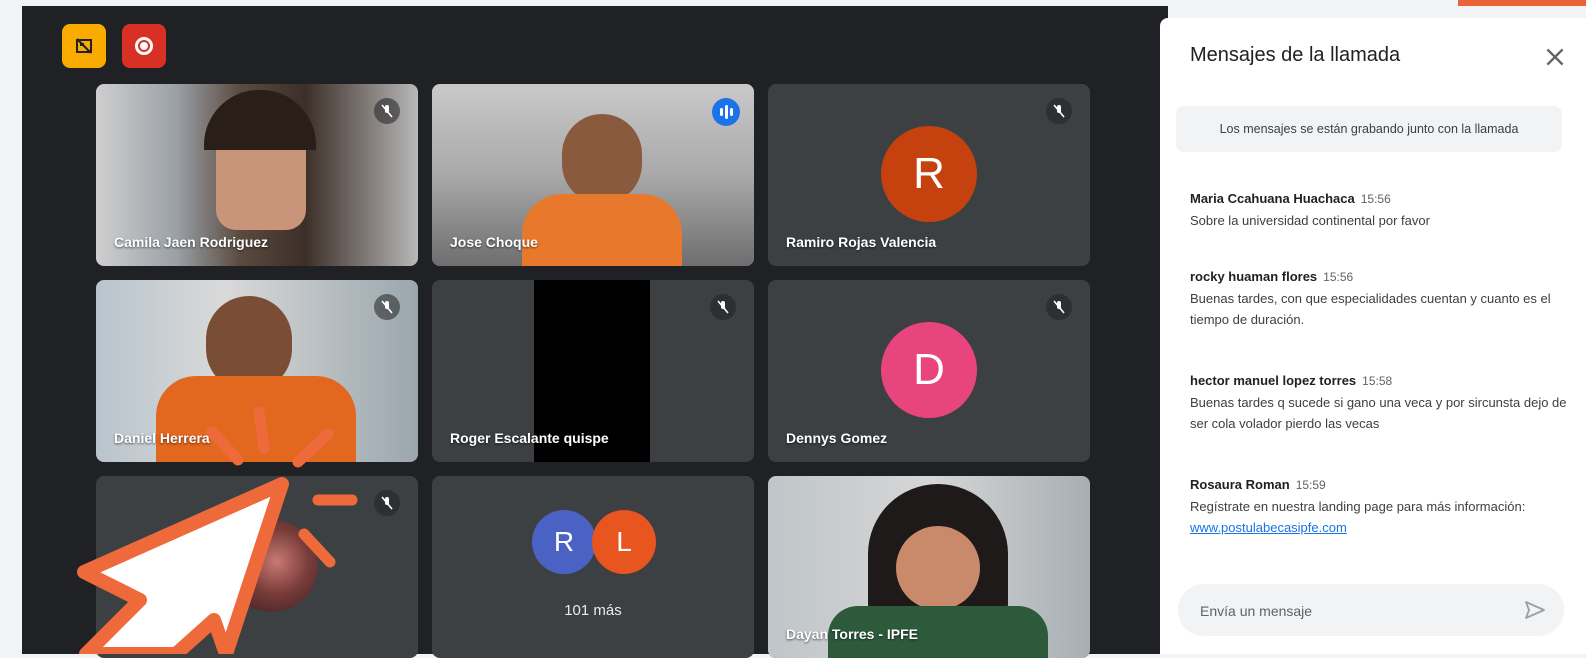  I want to click on no-video-layout-icon, so click(84, 46).